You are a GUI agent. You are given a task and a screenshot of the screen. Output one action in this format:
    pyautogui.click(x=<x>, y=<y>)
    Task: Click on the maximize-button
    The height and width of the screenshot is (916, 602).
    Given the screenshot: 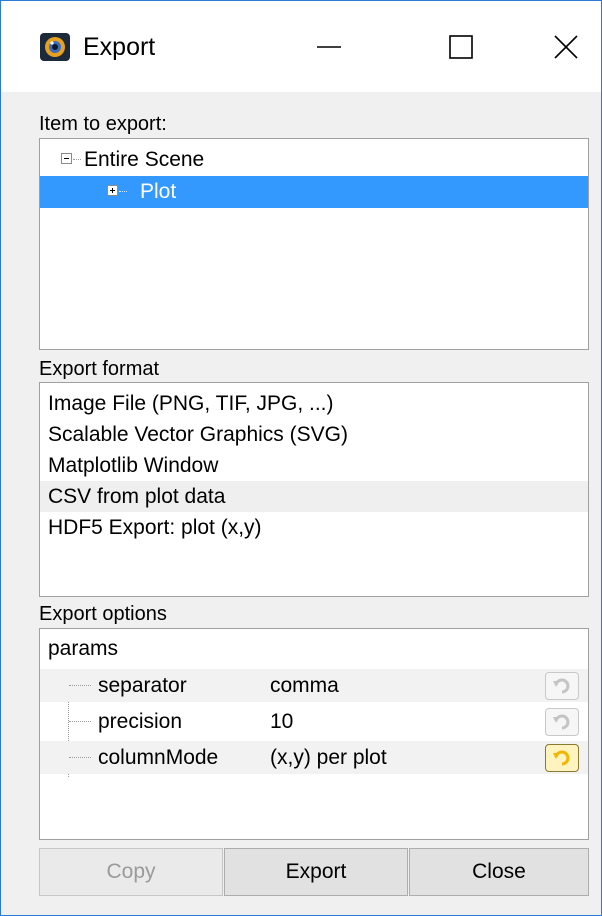 What is the action you would take?
    pyautogui.click(x=461, y=47)
    